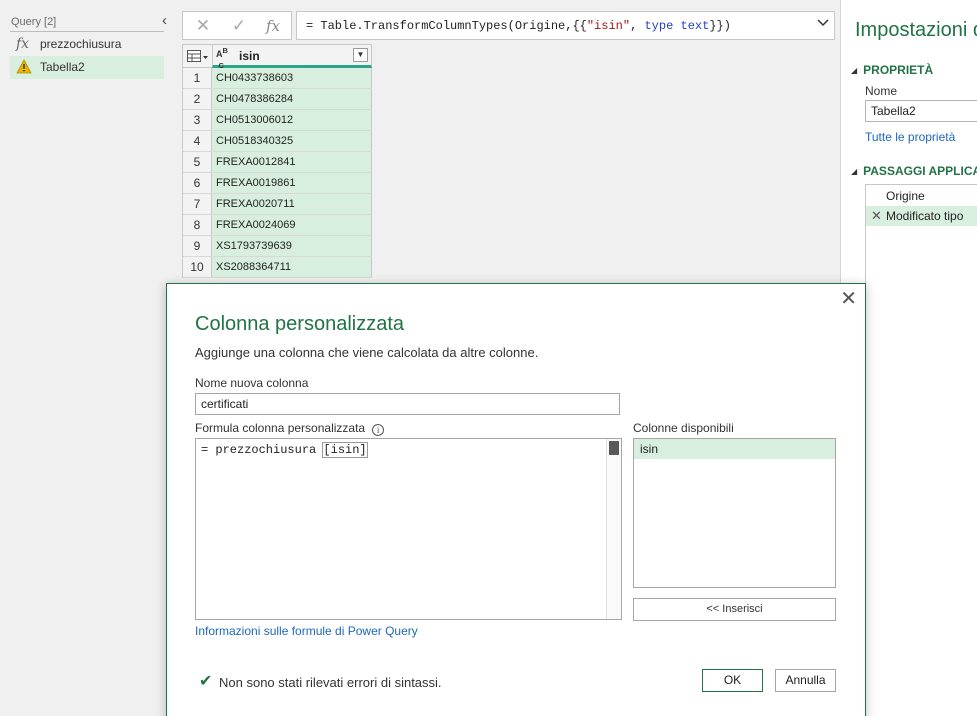 The height and width of the screenshot is (716, 977). Describe the element at coordinates (921, 111) in the screenshot. I see `query-name-input` at that location.